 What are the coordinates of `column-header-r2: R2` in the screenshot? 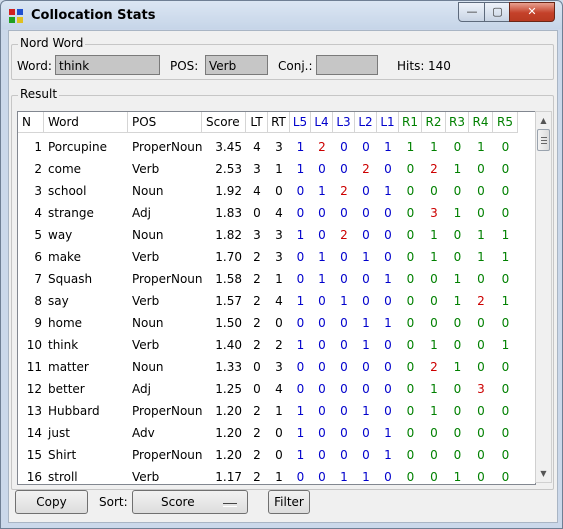 It's located at (434, 122).